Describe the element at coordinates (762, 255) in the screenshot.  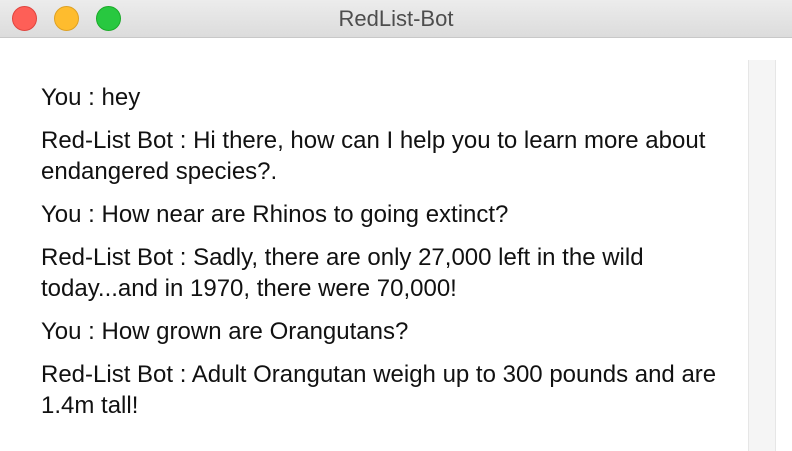
I see `vertical-scrollbar` at that location.